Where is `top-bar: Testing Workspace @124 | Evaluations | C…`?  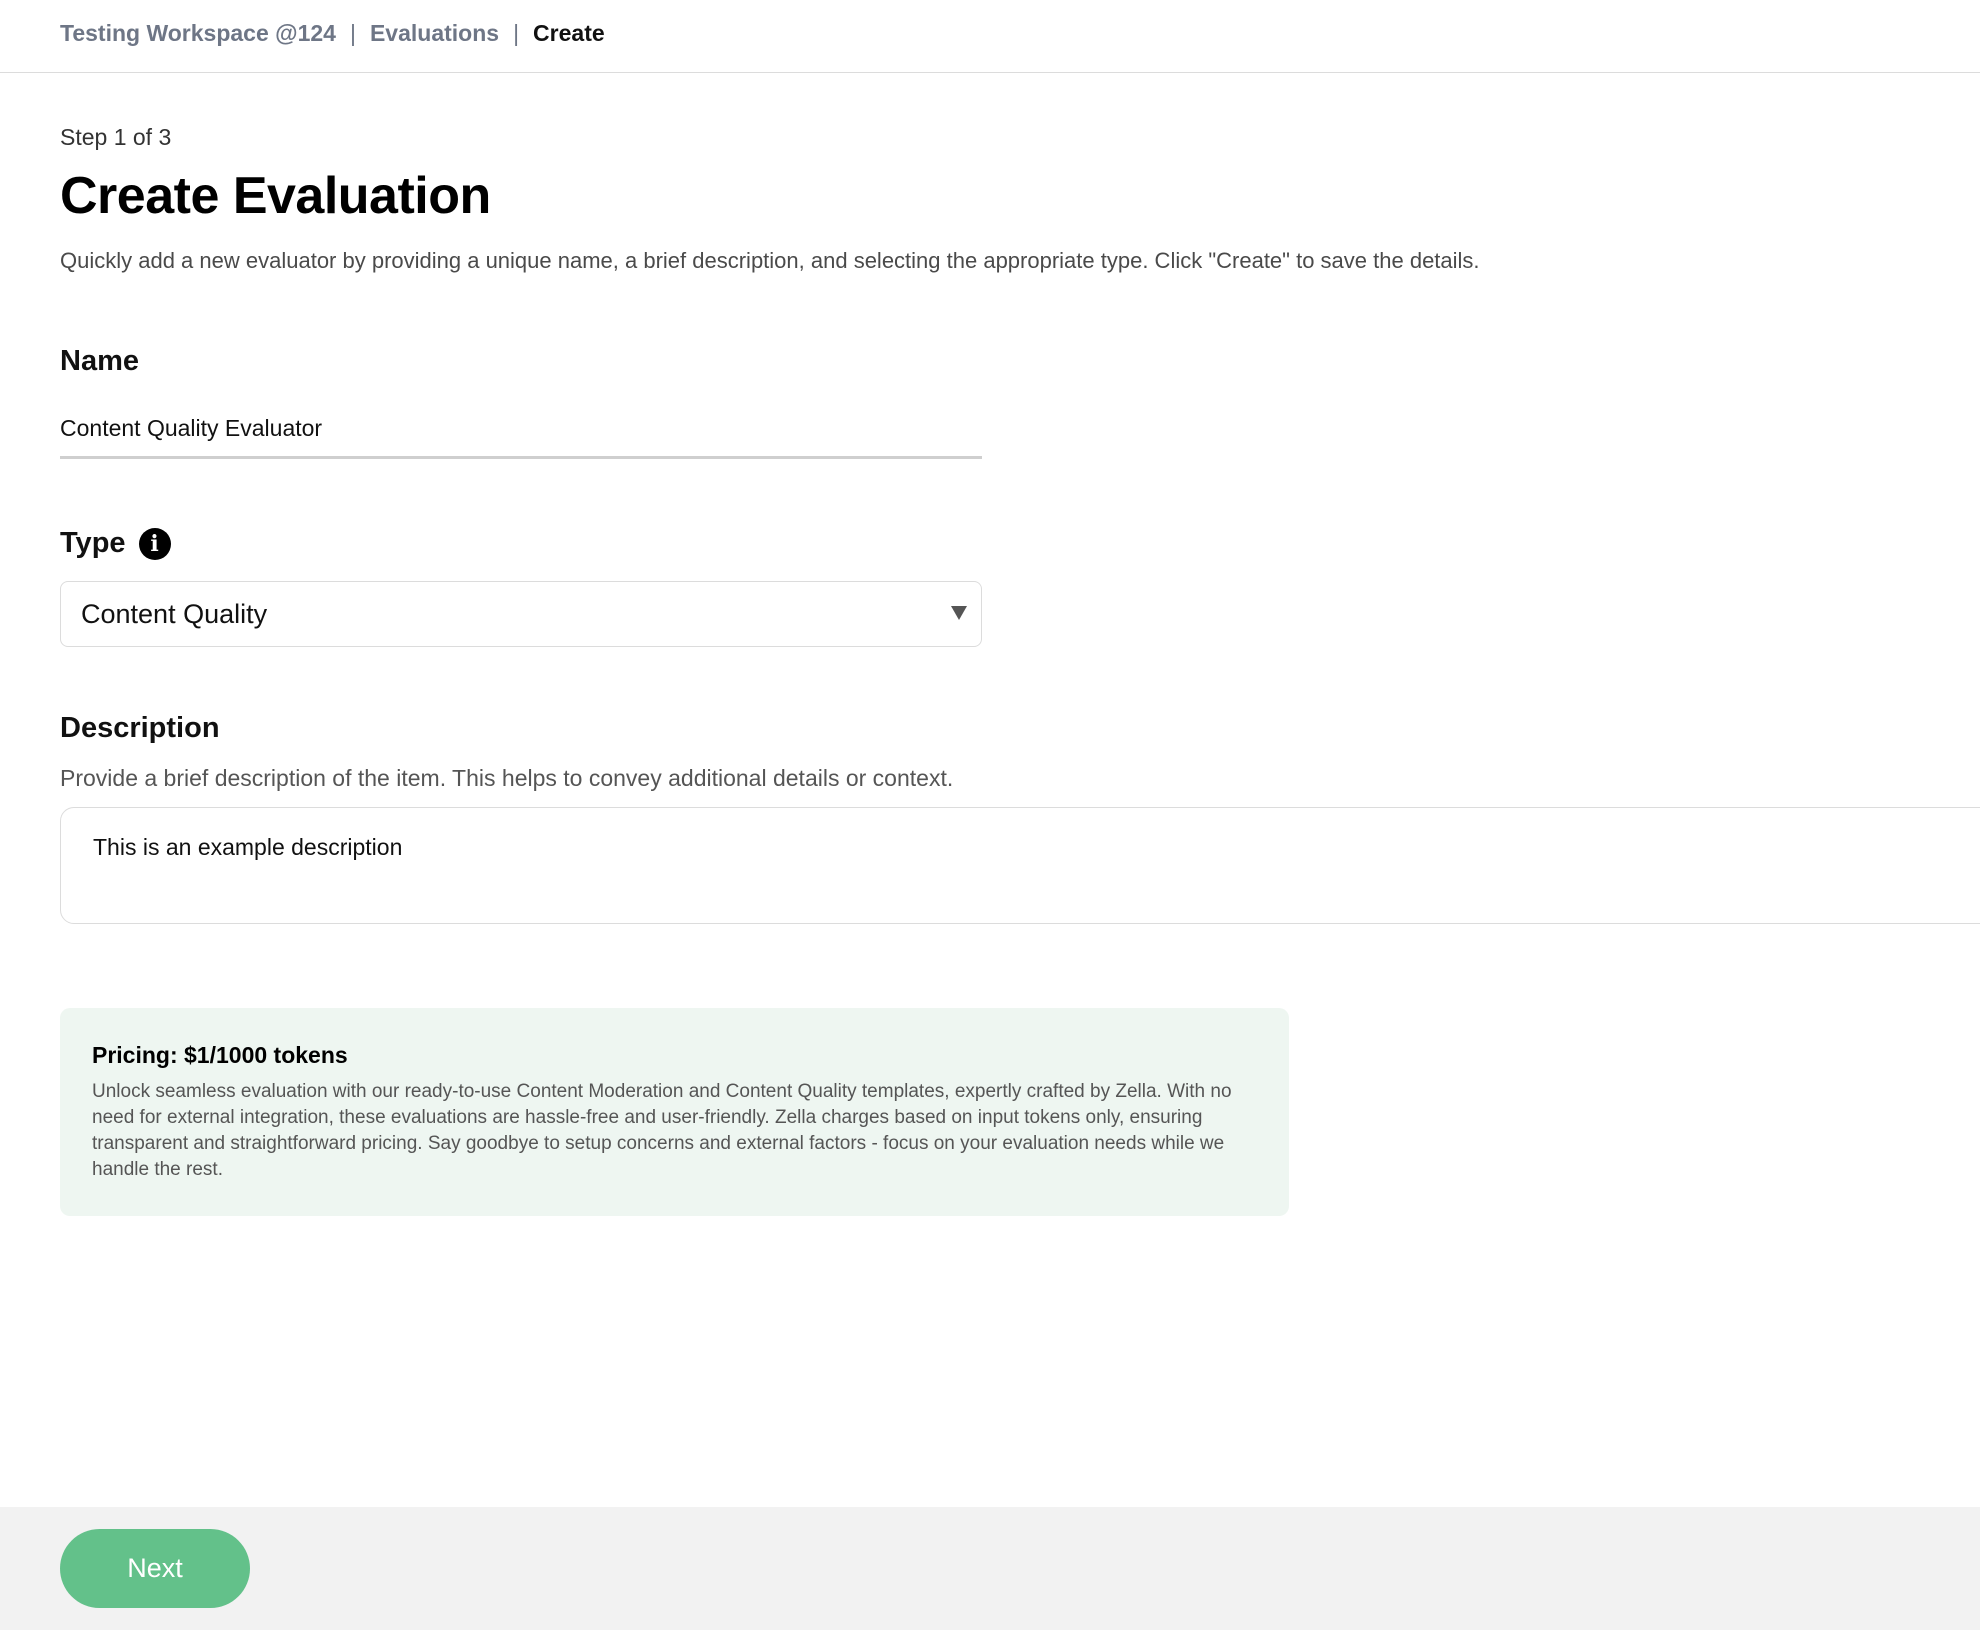 top-bar: Testing Workspace @124 | Evaluations | C… is located at coordinates (990, 36).